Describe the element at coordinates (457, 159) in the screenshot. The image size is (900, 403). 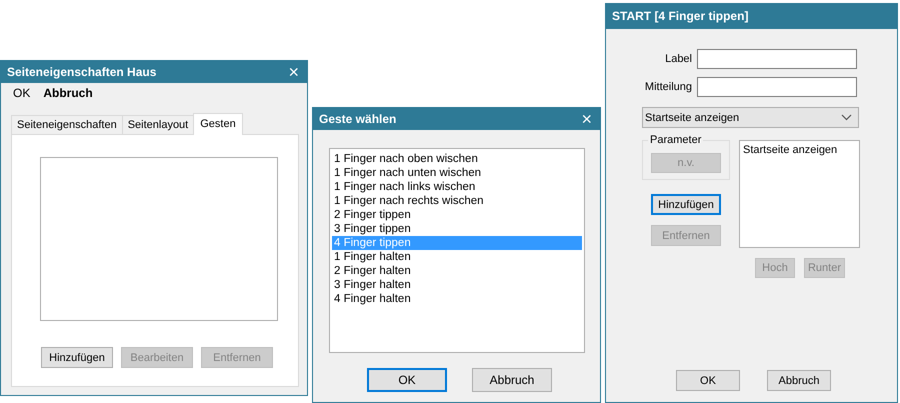
I see `list-item: 1 Finger nach oben wischen` at that location.